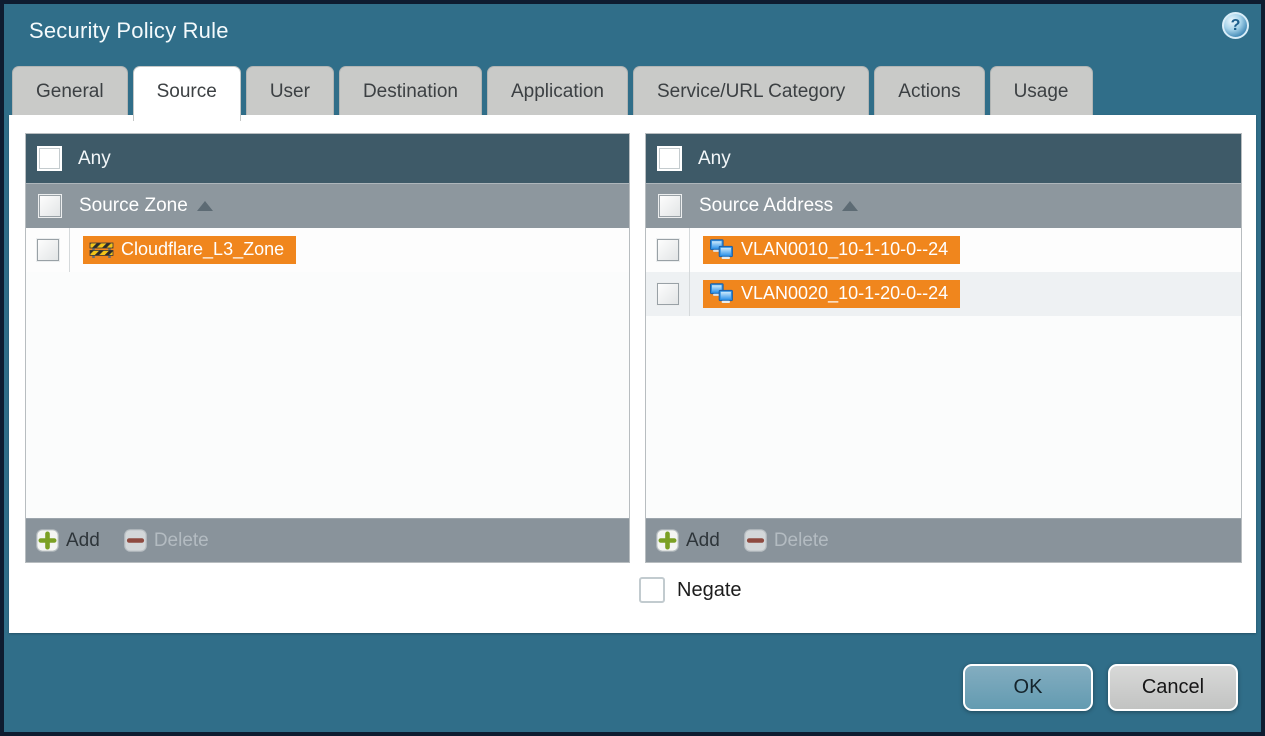  What do you see at coordinates (1041, 90) in the screenshot?
I see `tab-usage: Usage` at bounding box center [1041, 90].